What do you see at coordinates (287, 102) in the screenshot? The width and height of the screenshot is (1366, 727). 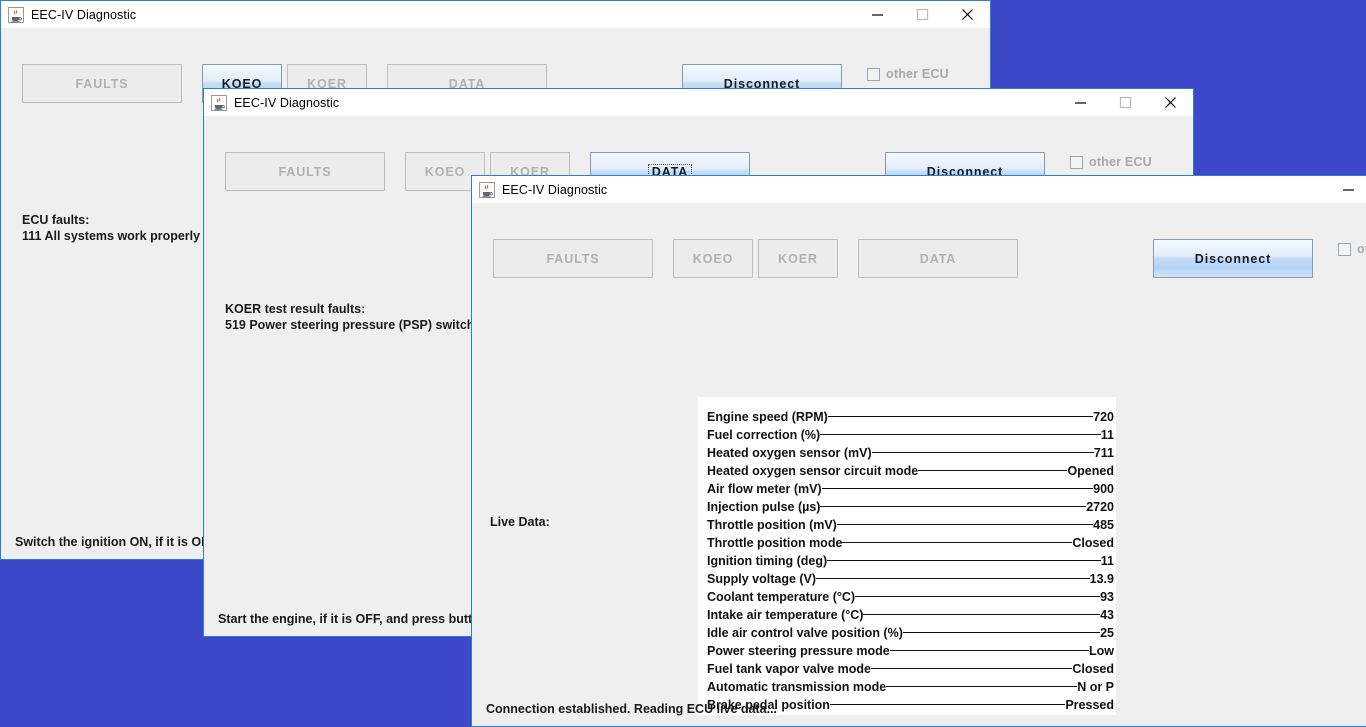 I see `window-title-2: EEC-IV Diagnostic` at bounding box center [287, 102].